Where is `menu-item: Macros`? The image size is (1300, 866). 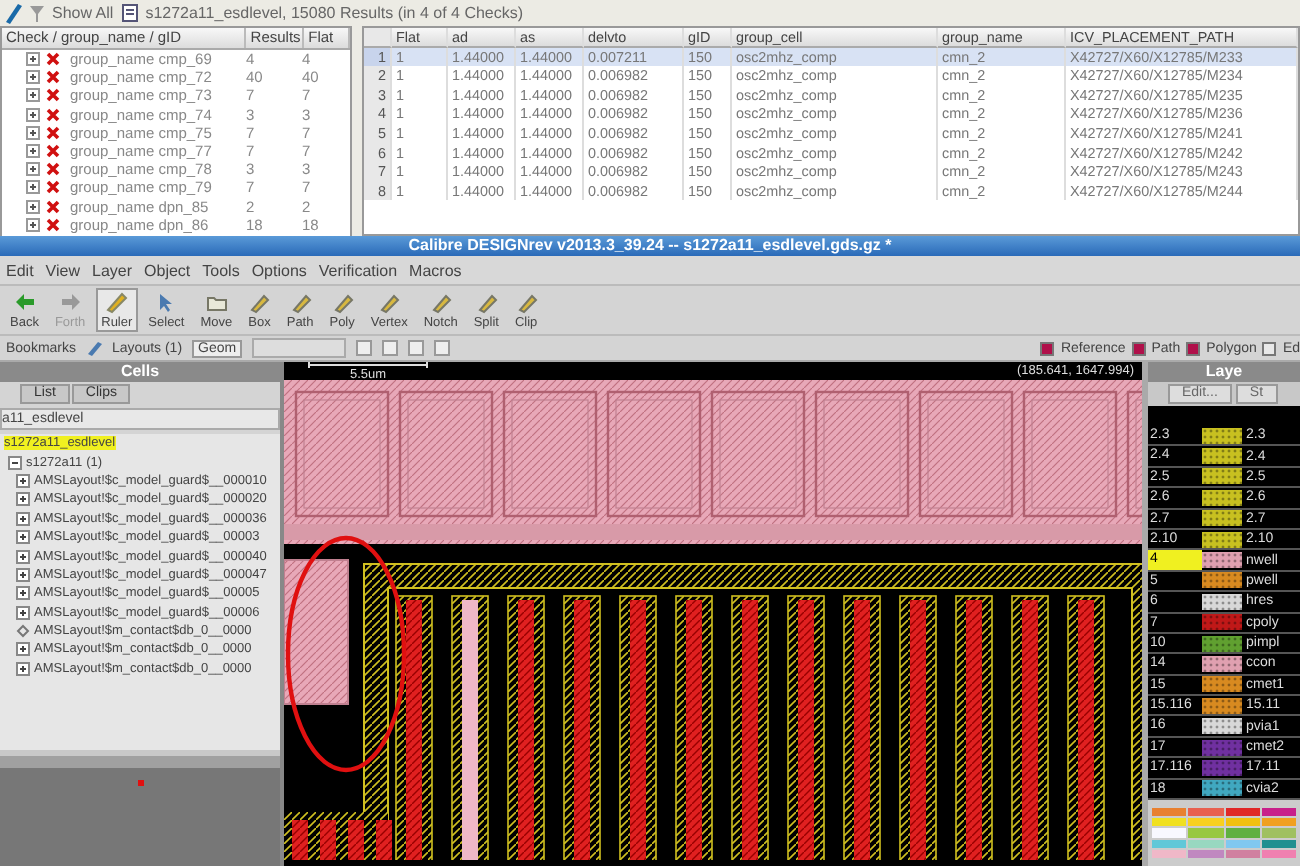
menu-item: Macros is located at coordinates (435, 270).